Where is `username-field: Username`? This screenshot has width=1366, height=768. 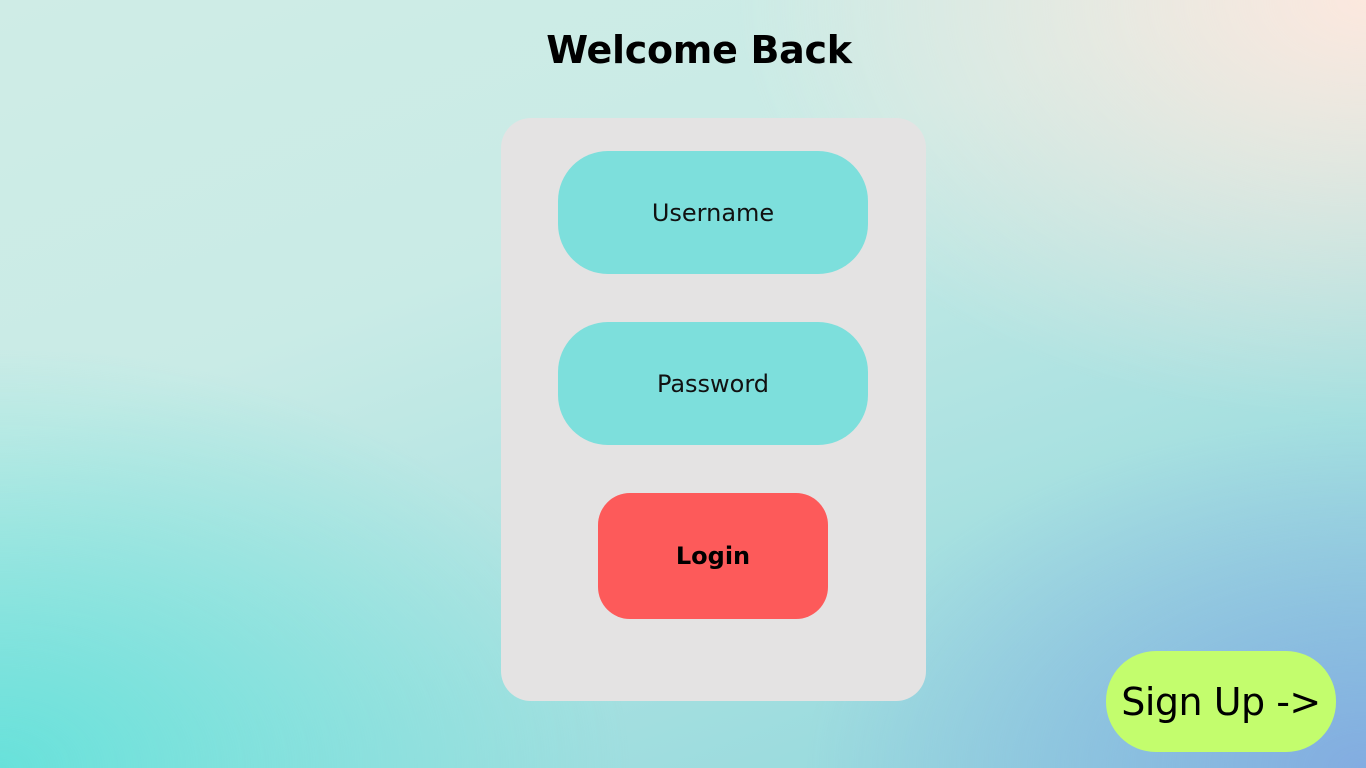
username-field: Username is located at coordinates (713, 212).